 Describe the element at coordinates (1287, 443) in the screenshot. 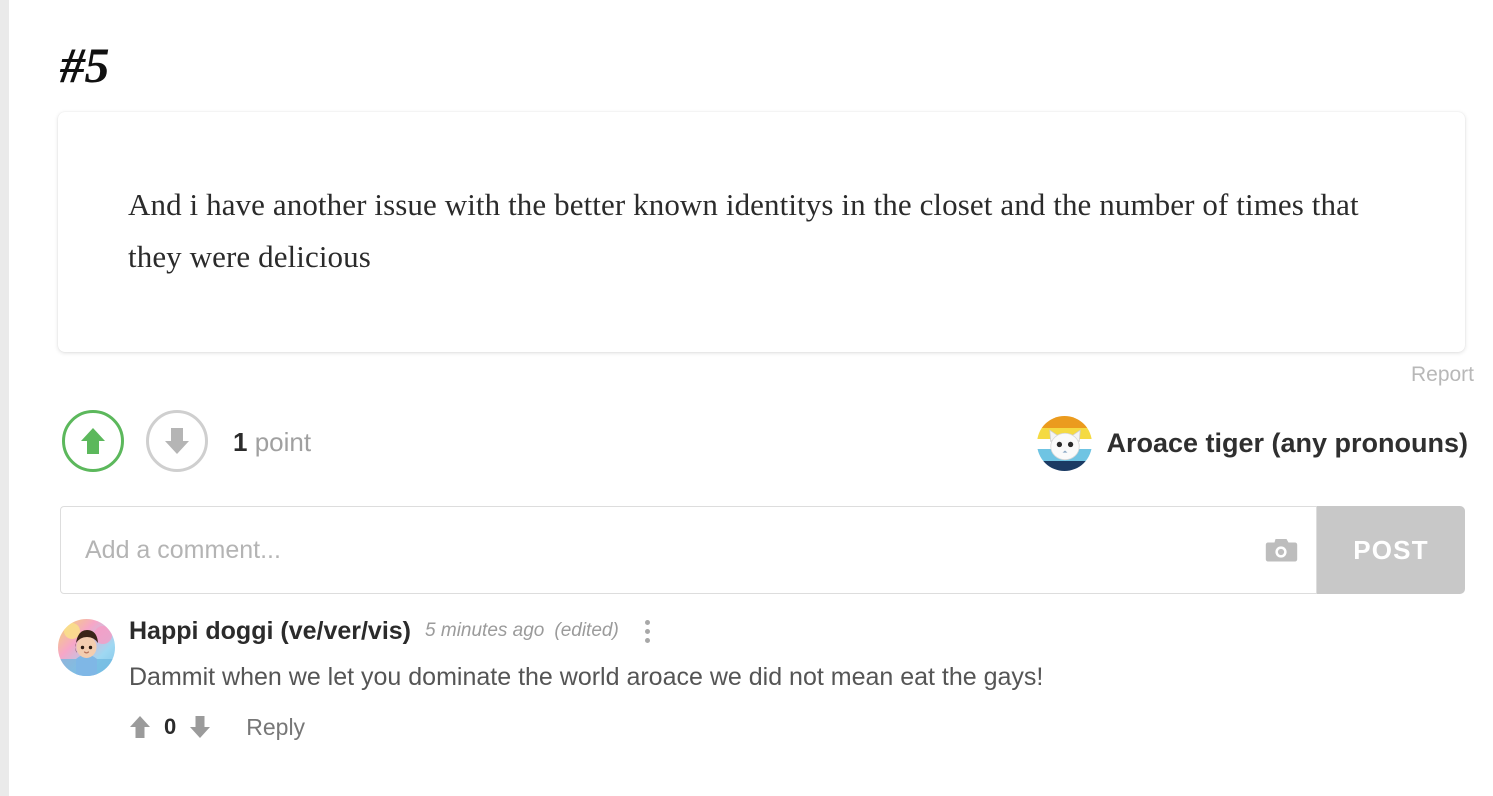

I see `post-author-name: Aroace tiger (any pronouns)` at that location.